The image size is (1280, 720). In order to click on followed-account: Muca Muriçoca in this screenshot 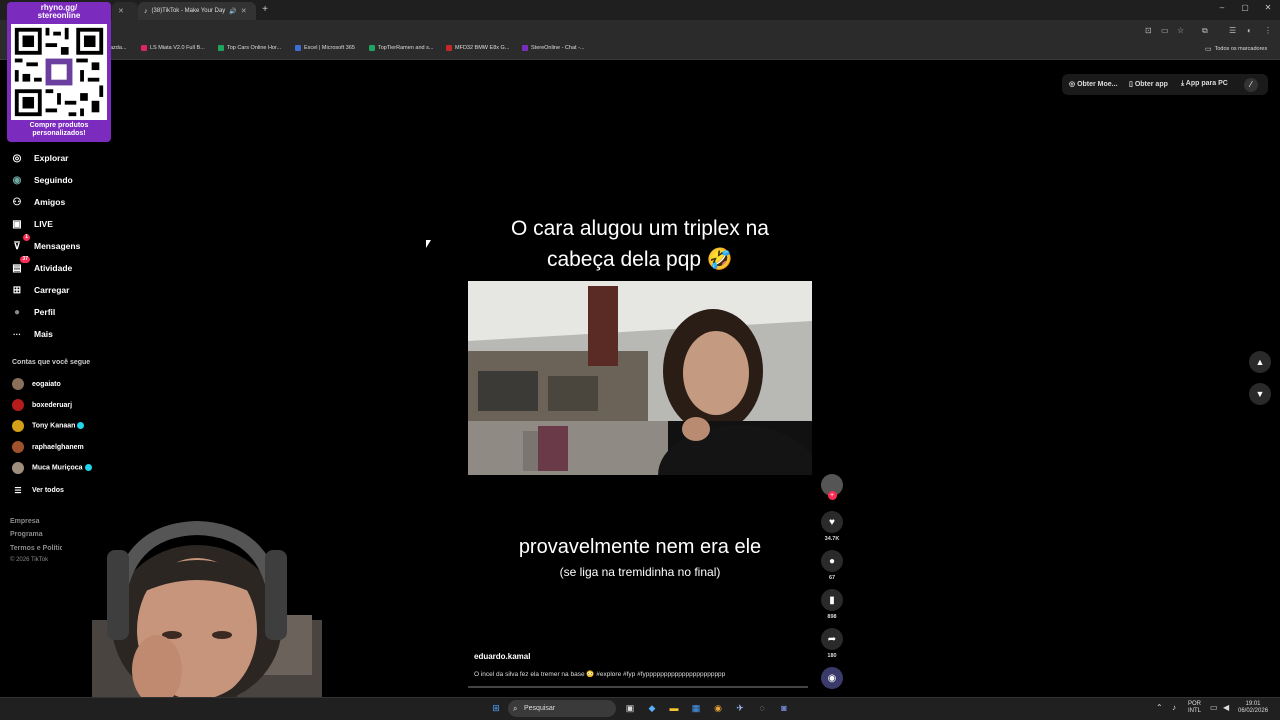, I will do `click(52, 468)`.